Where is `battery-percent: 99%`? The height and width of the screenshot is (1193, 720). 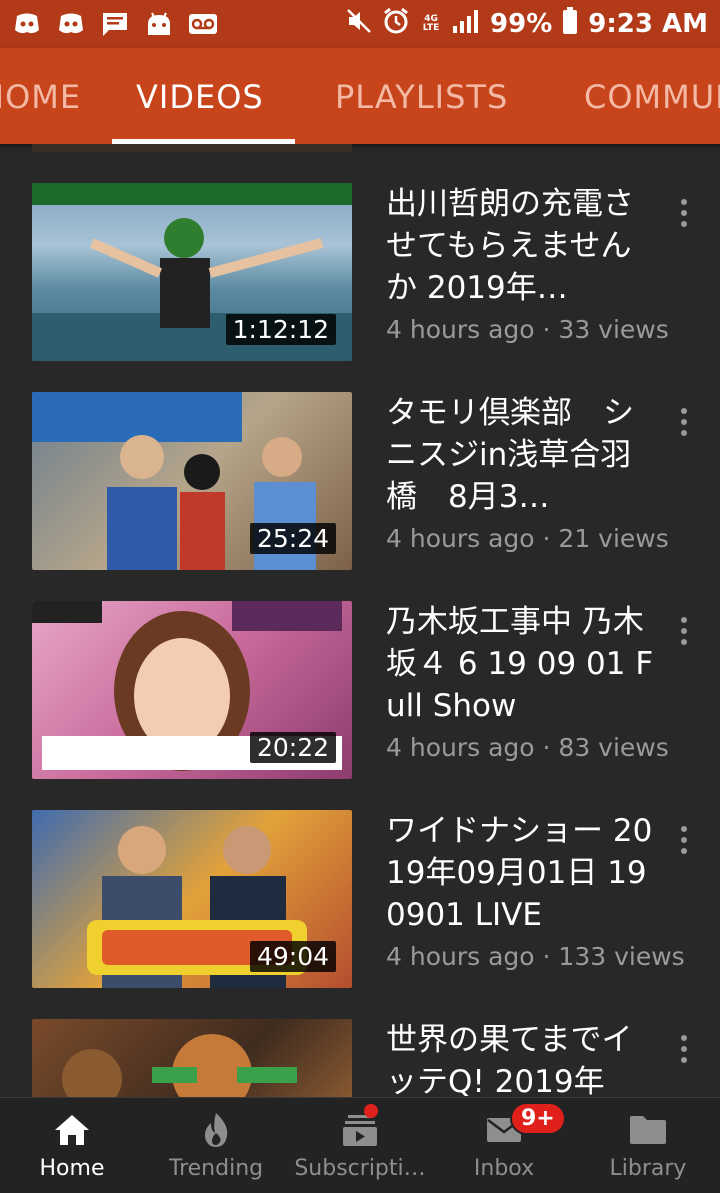 battery-percent: 99% is located at coordinates (521, 24).